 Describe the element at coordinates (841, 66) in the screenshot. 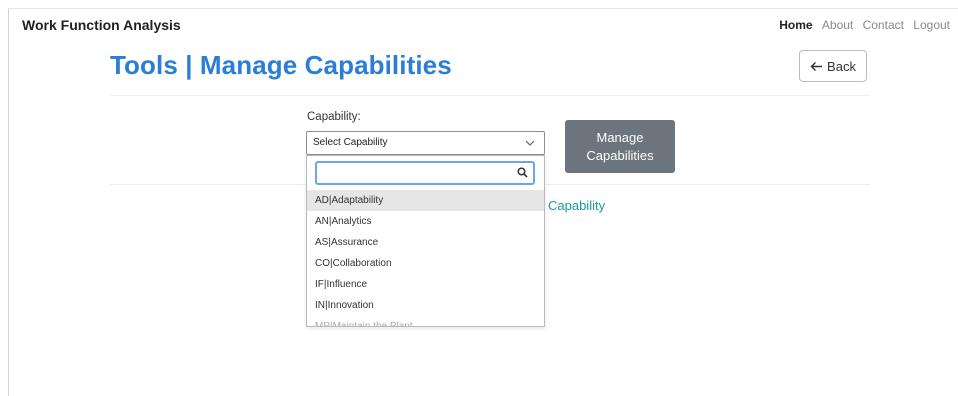

I see `back-button-label: Back` at that location.